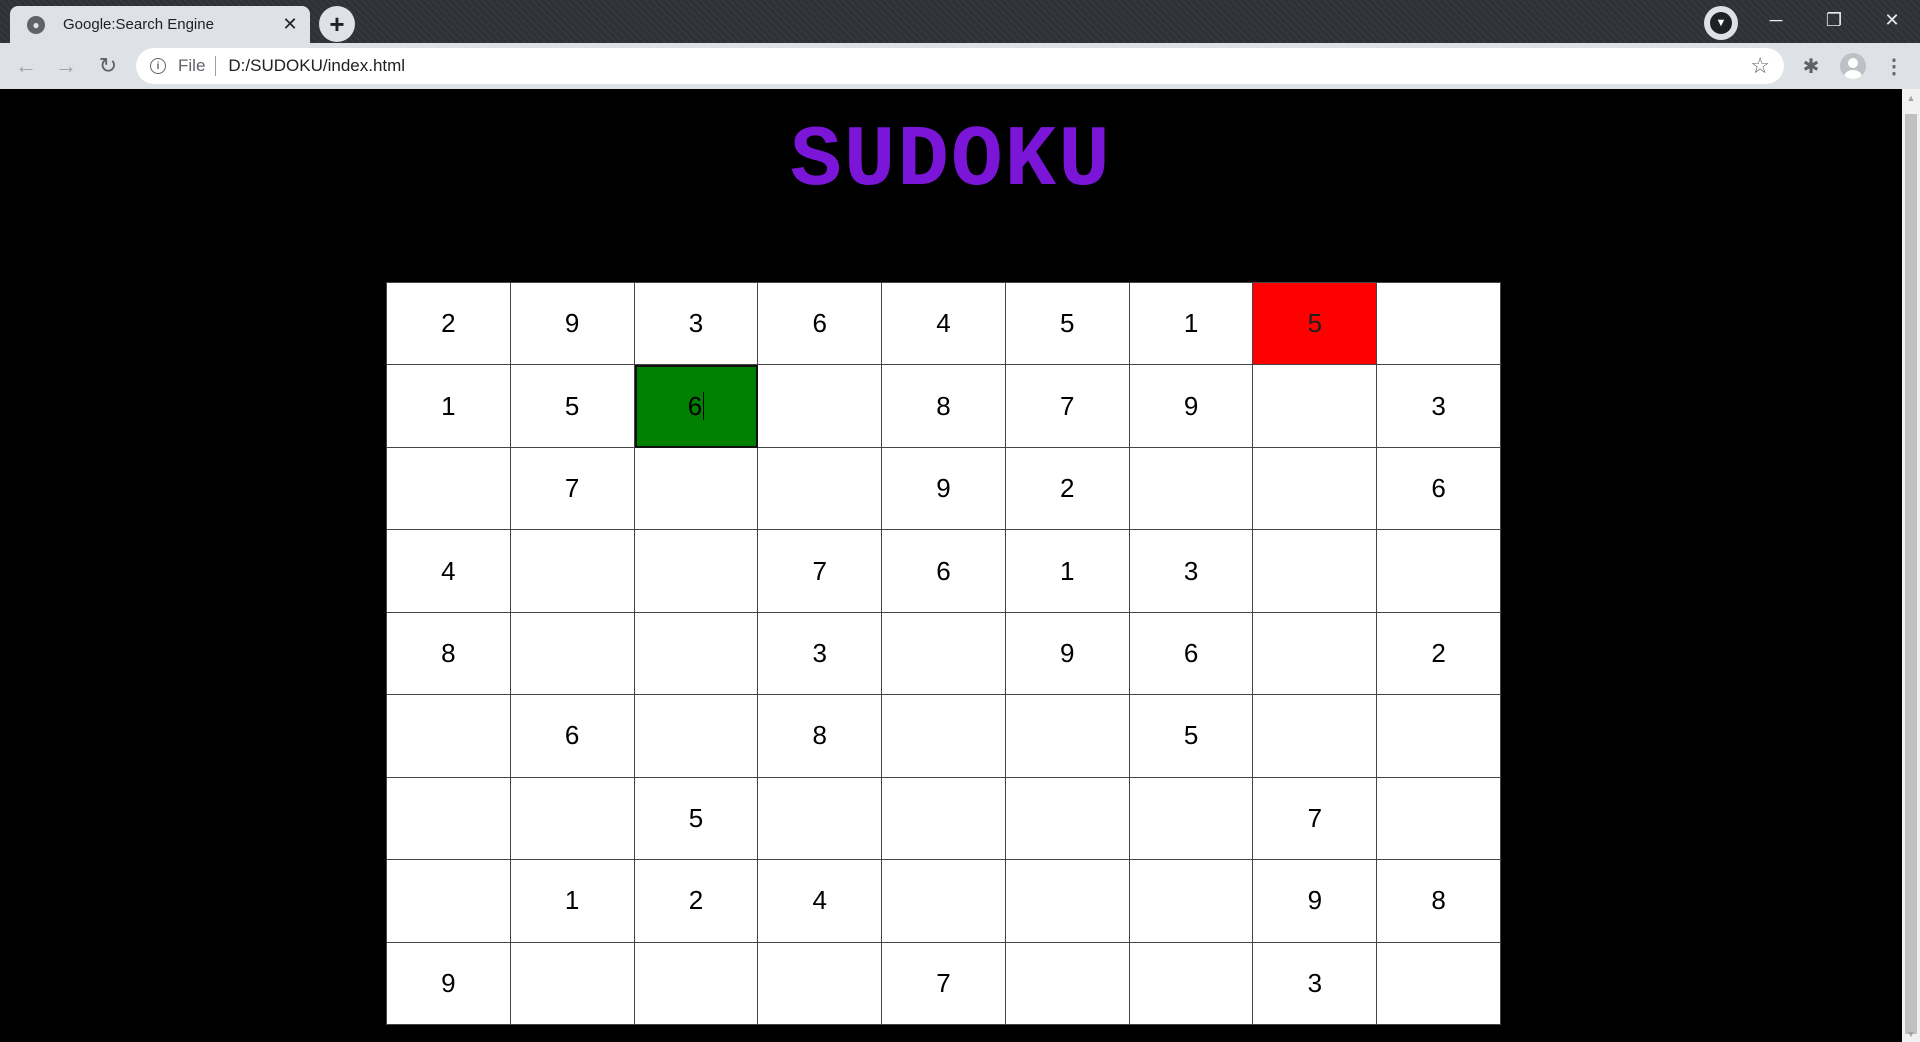 The height and width of the screenshot is (1042, 1920). I want to click on tab-close-icon: ✕, so click(290, 24).